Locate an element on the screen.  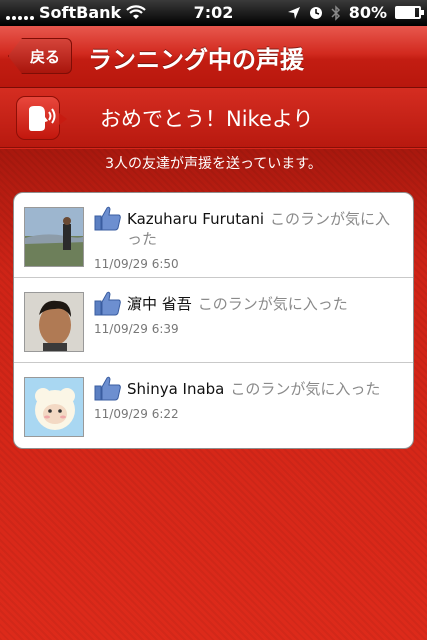
battery-fill is located at coordinates (406, 12).